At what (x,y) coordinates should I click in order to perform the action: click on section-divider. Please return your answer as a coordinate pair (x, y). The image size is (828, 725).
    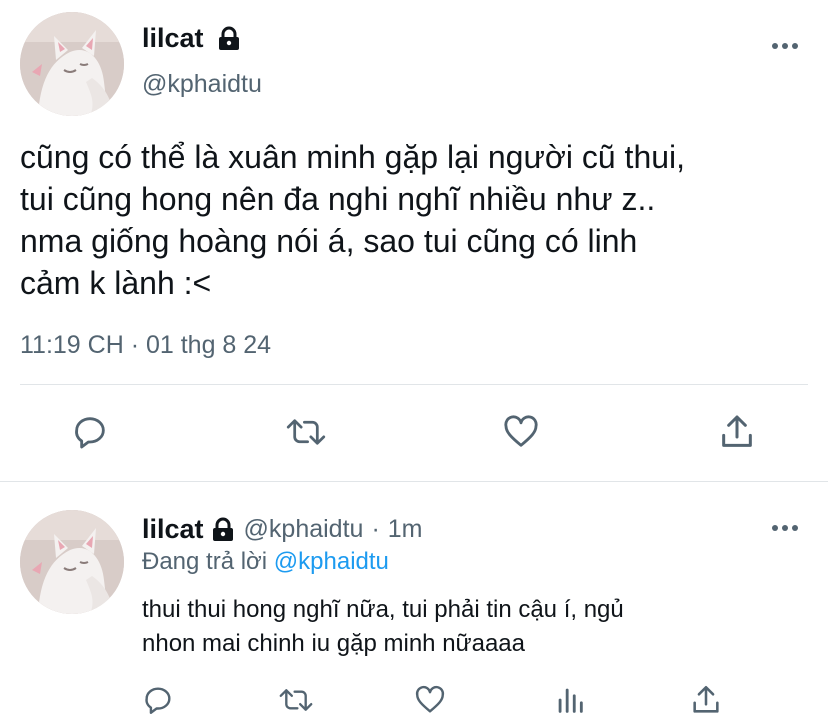
    Looking at the image, I should click on (414, 481).